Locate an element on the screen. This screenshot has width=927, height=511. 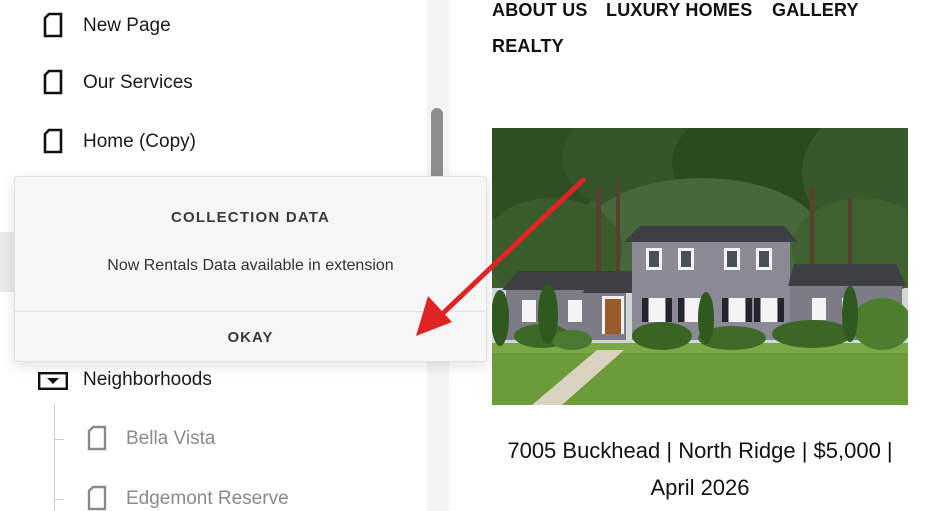
dialog-title: COLLECTION DATA is located at coordinates (250, 217).